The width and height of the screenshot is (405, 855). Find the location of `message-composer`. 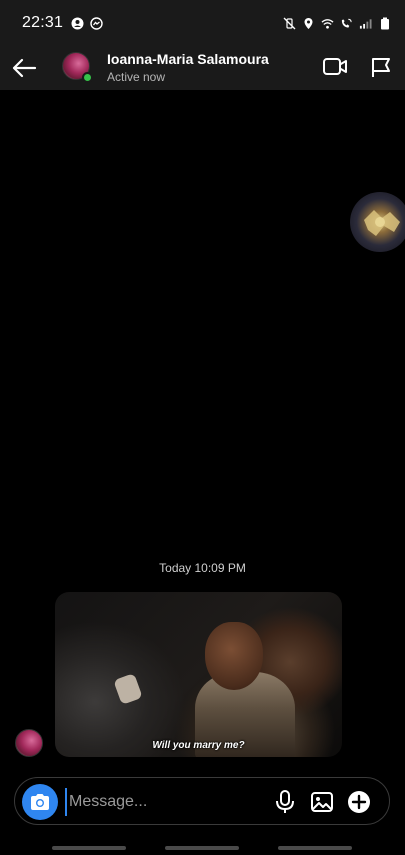

message-composer is located at coordinates (202, 801).